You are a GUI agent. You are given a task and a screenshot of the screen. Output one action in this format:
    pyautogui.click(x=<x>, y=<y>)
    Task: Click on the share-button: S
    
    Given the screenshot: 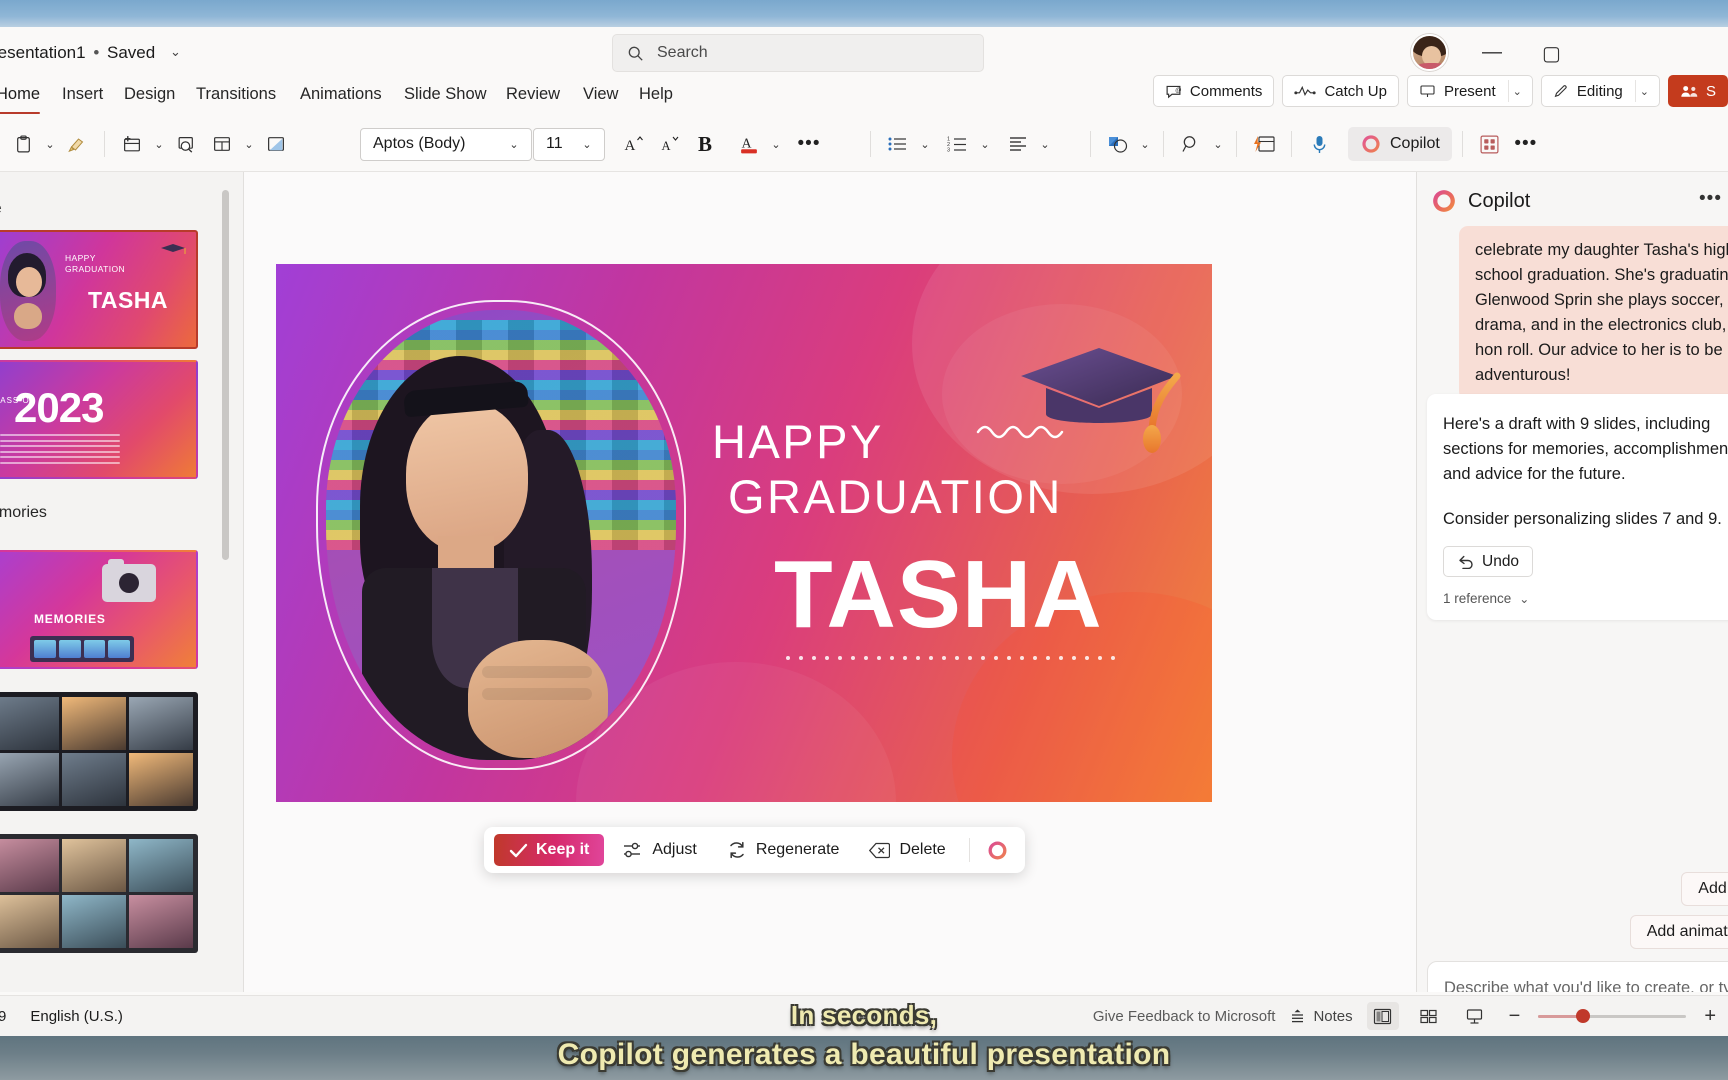 What is the action you would take?
    pyautogui.click(x=1697, y=91)
    